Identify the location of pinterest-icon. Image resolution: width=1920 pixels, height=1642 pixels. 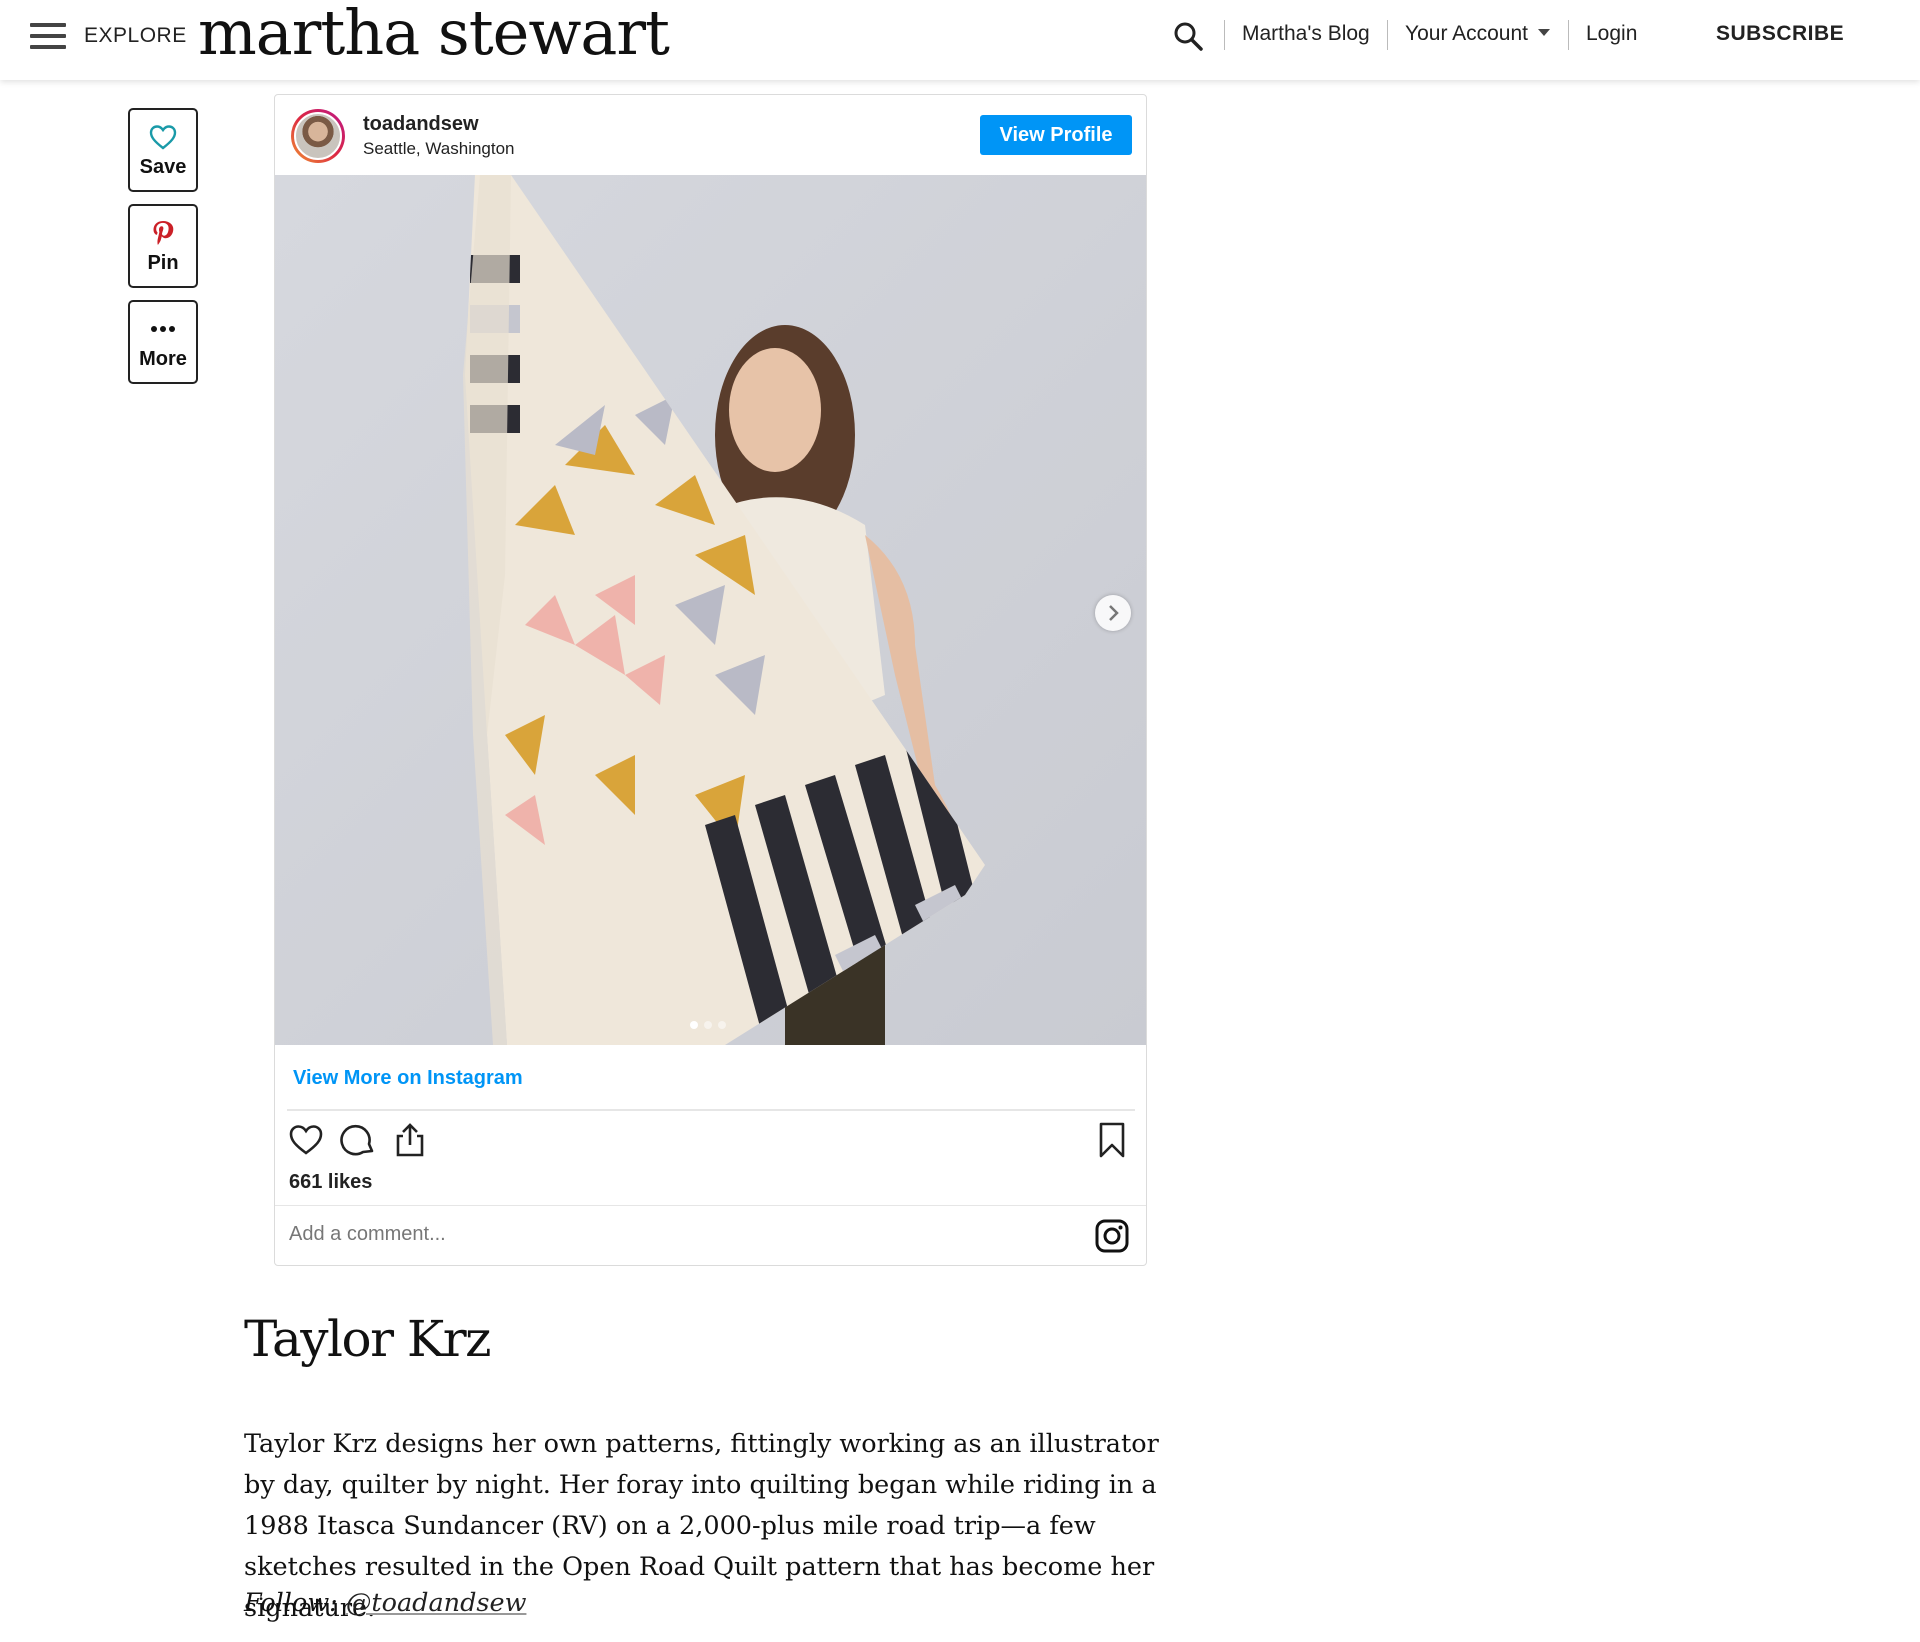
(163, 233).